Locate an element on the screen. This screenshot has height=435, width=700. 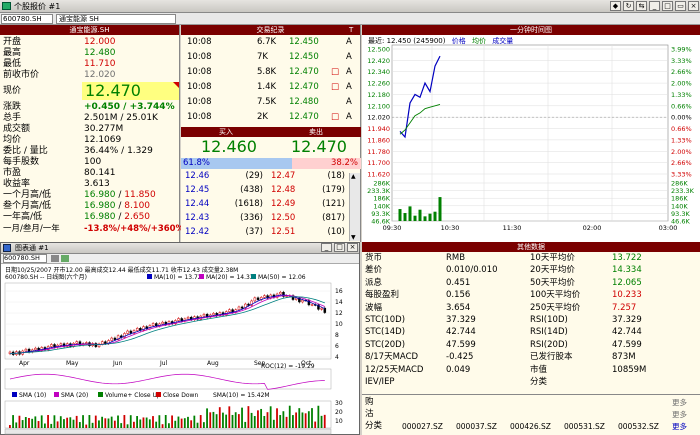
range-3m-label: 叁个月高/低 is located at coordinates (27, 206).